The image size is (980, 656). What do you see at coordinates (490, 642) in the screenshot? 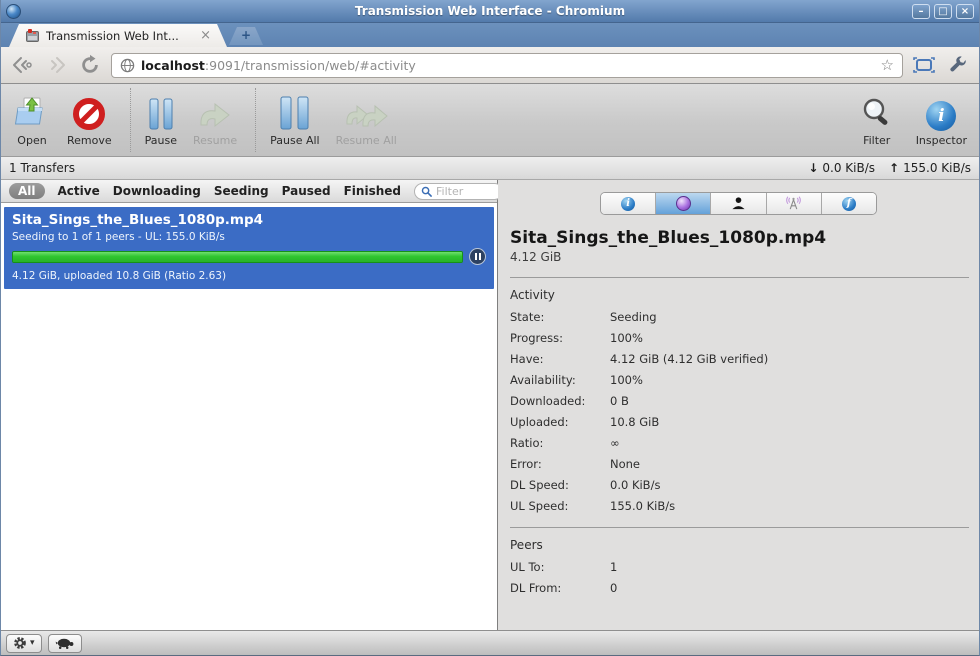
I see `footer-bar: ▾` at bounding box center [490, 642].